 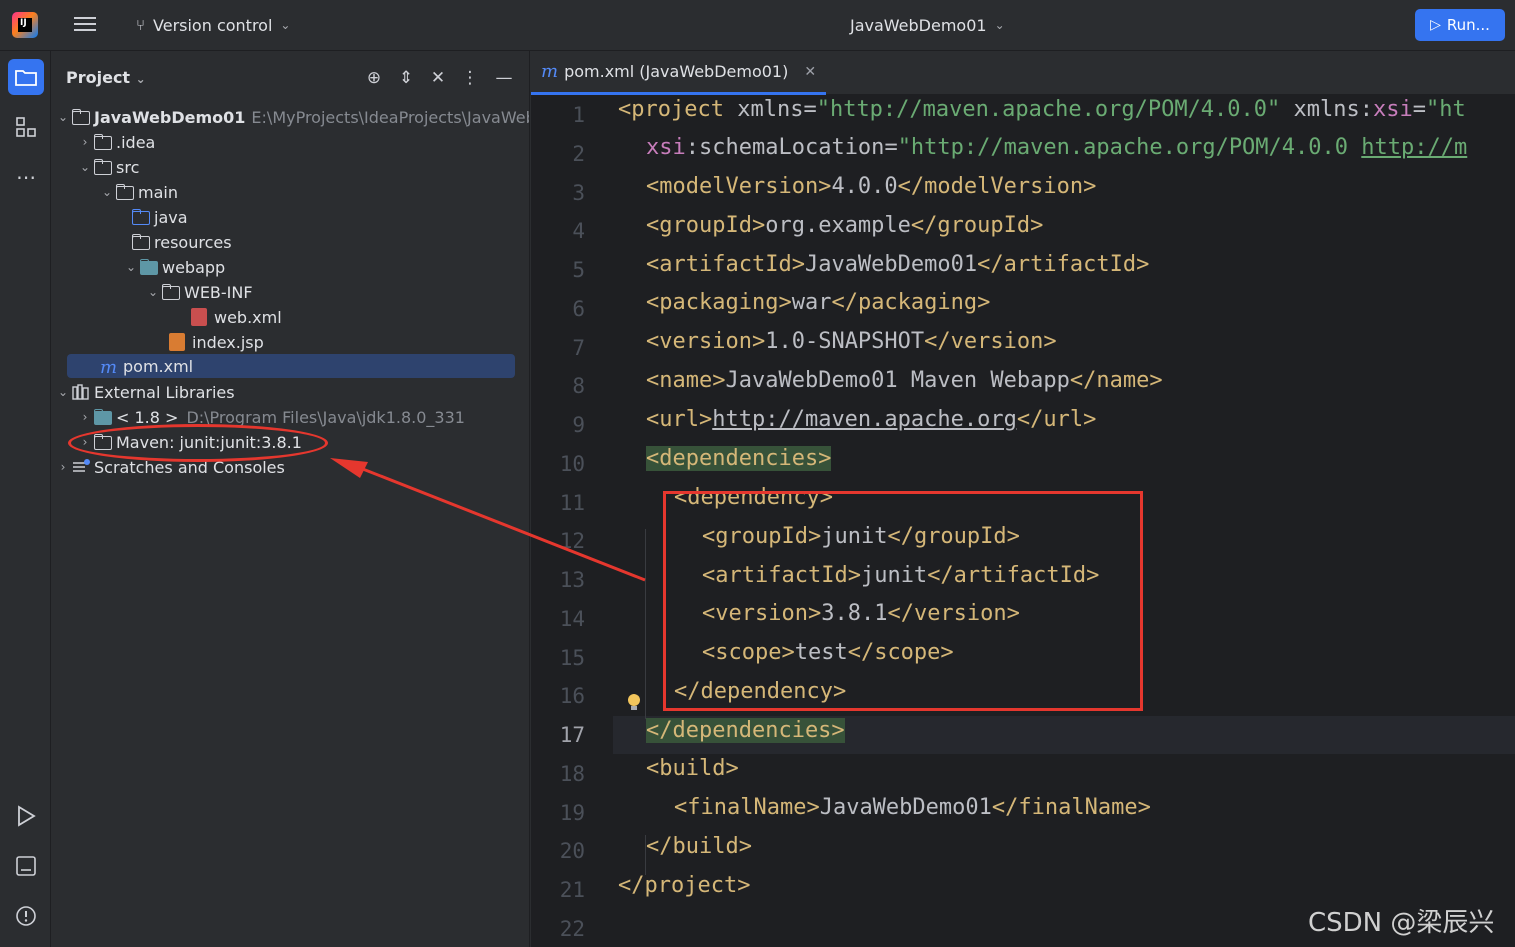 What do you see at coordinates (81, 117) in the screenshot?
I see `module-folder-icon` at bounding box center [81, 117].